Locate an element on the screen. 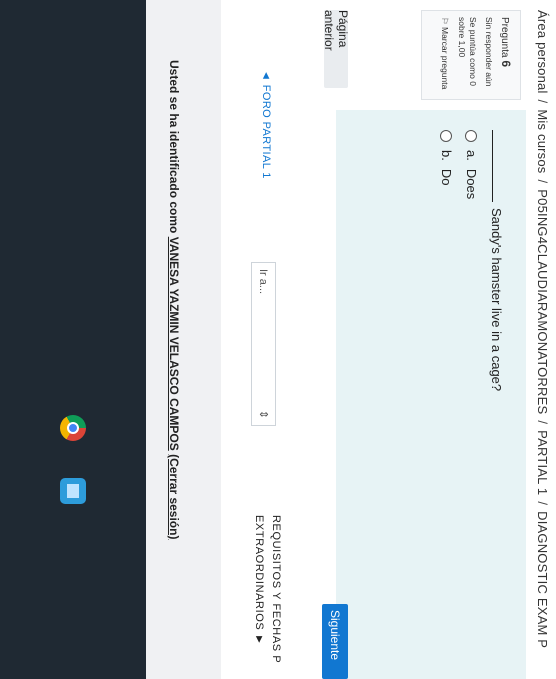 The image size is (556, 679). answer-option-a: a. Does is located at coordinates (471, 404).